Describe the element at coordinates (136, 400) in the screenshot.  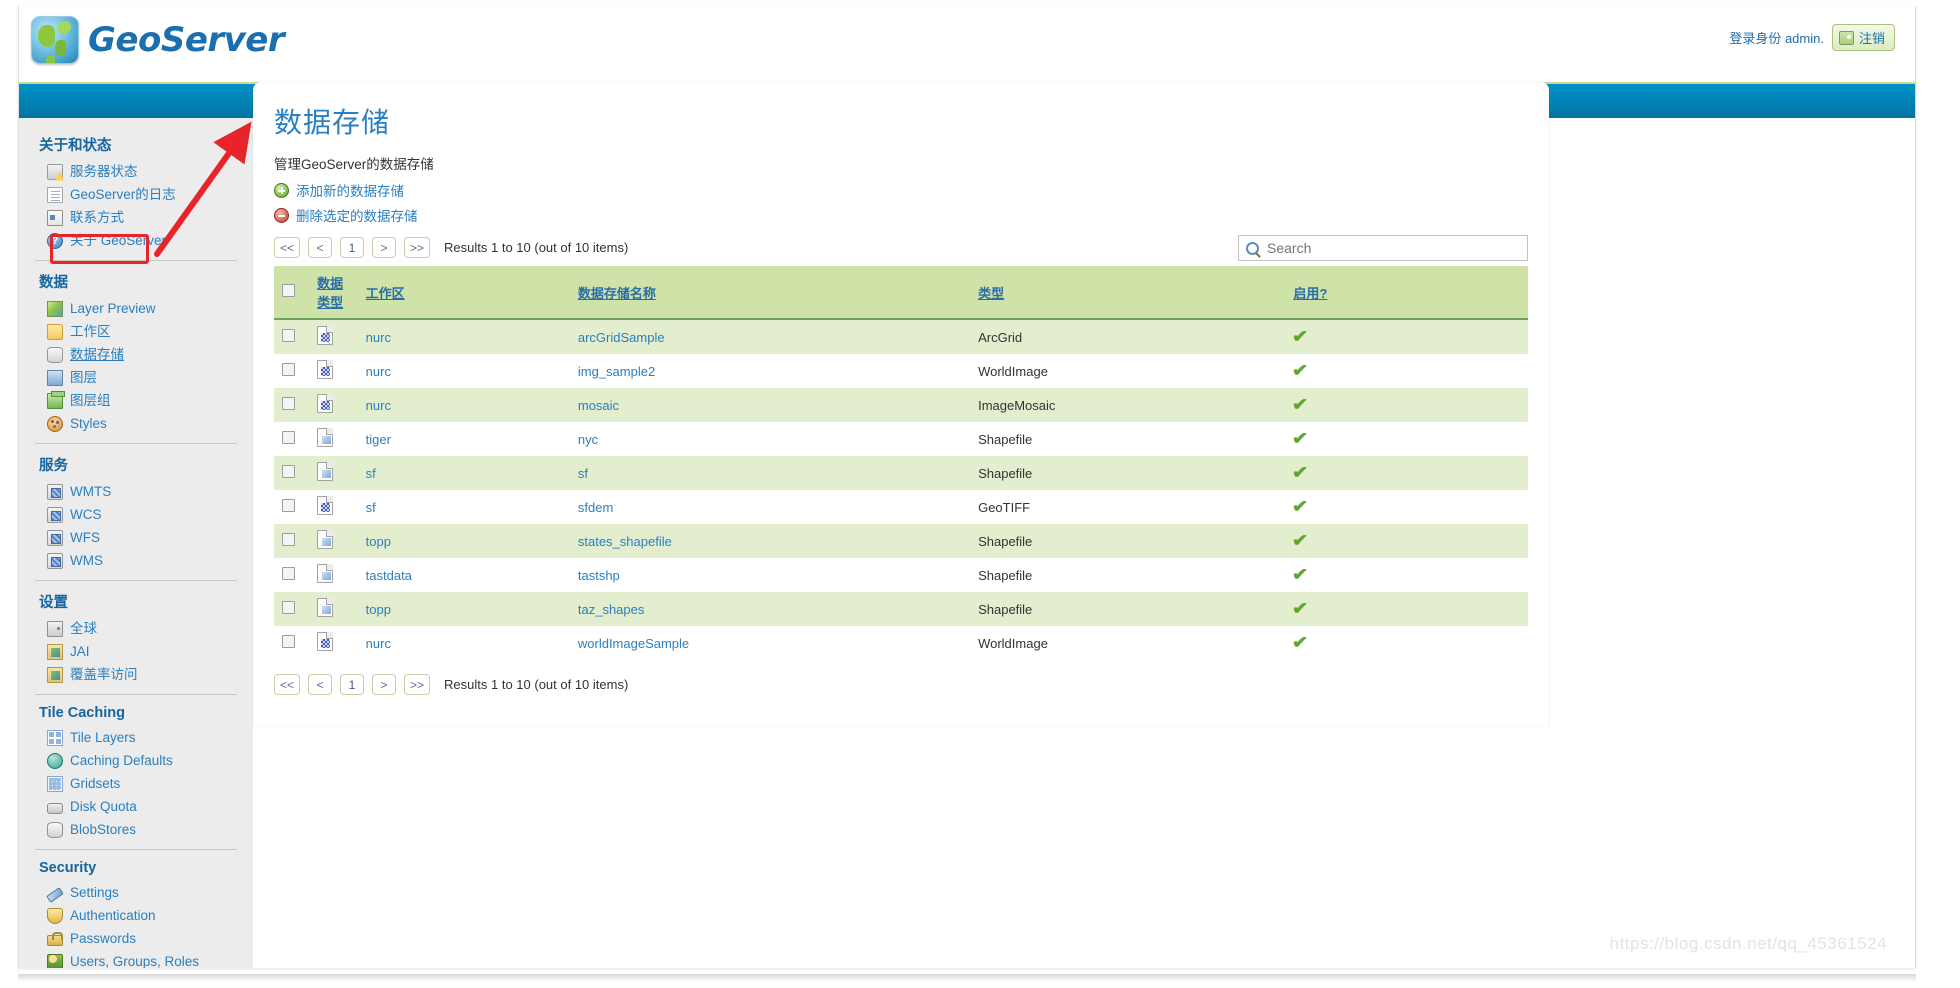
I see `sidebar-item-layer-groups: 图层组` at that location.